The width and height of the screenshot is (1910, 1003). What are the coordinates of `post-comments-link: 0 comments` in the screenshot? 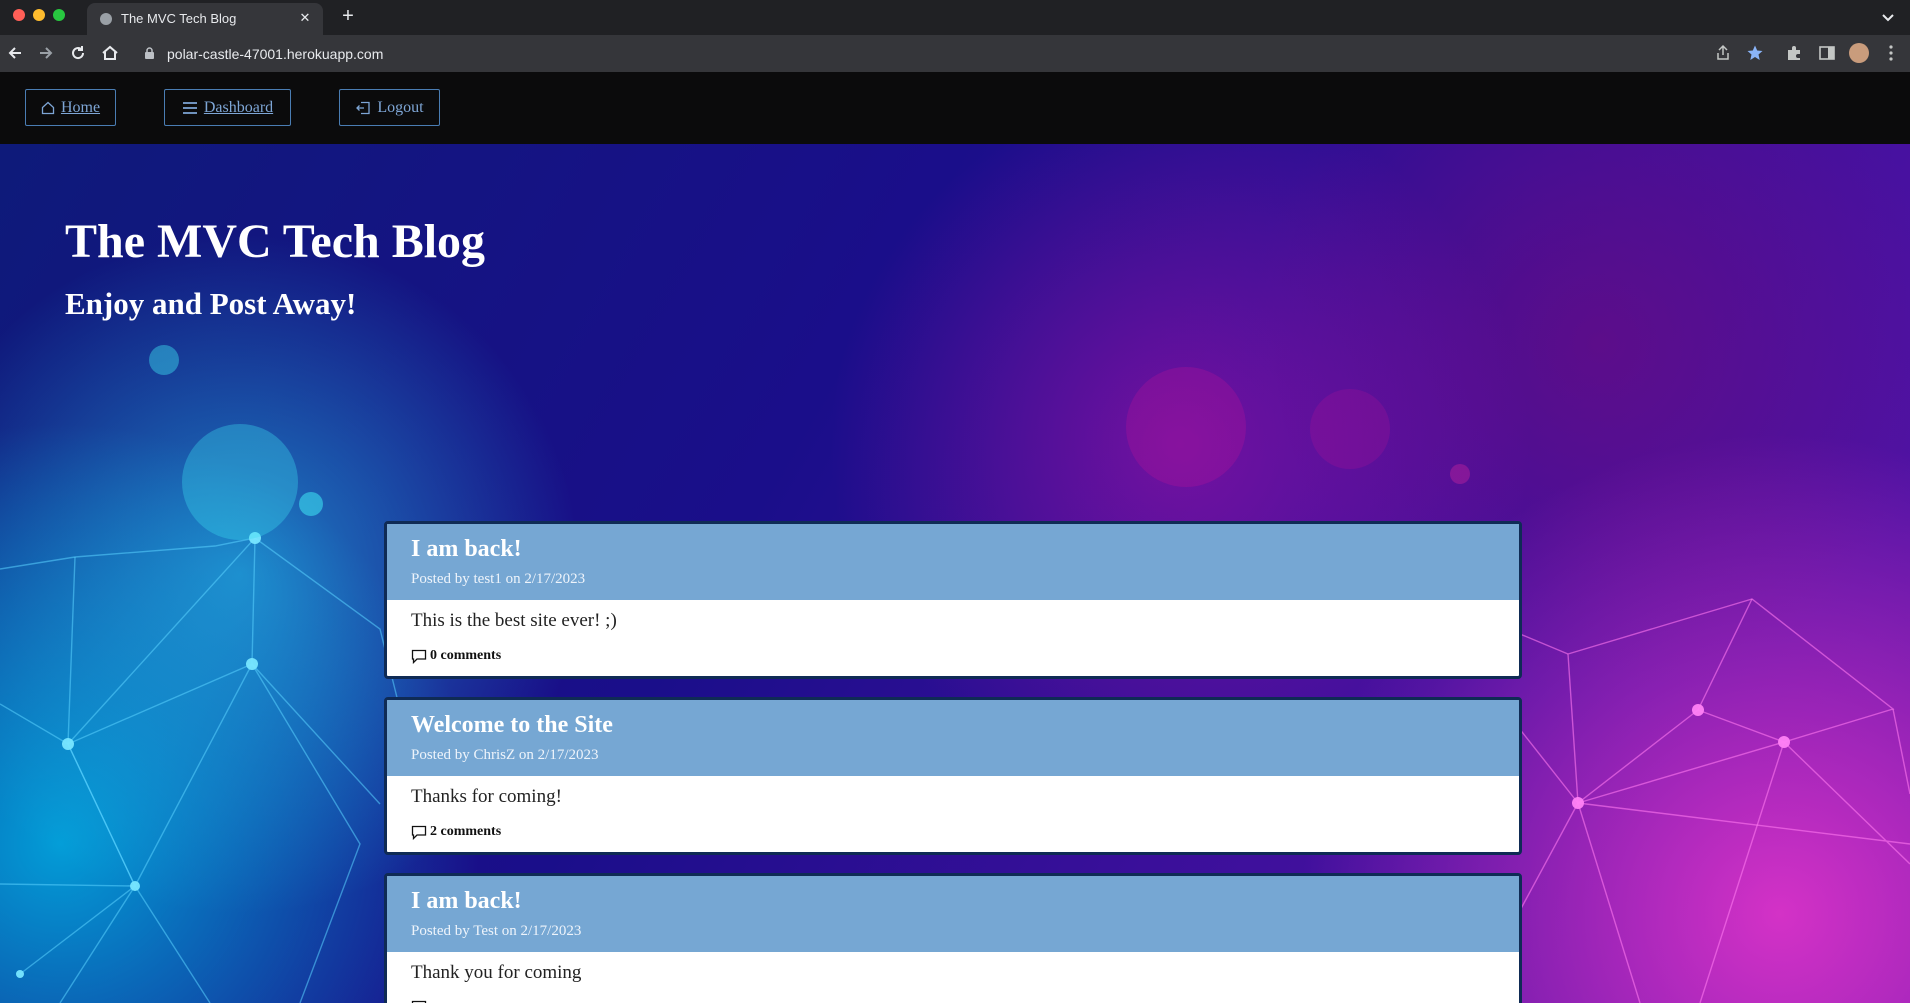 It's located at (456, 656).